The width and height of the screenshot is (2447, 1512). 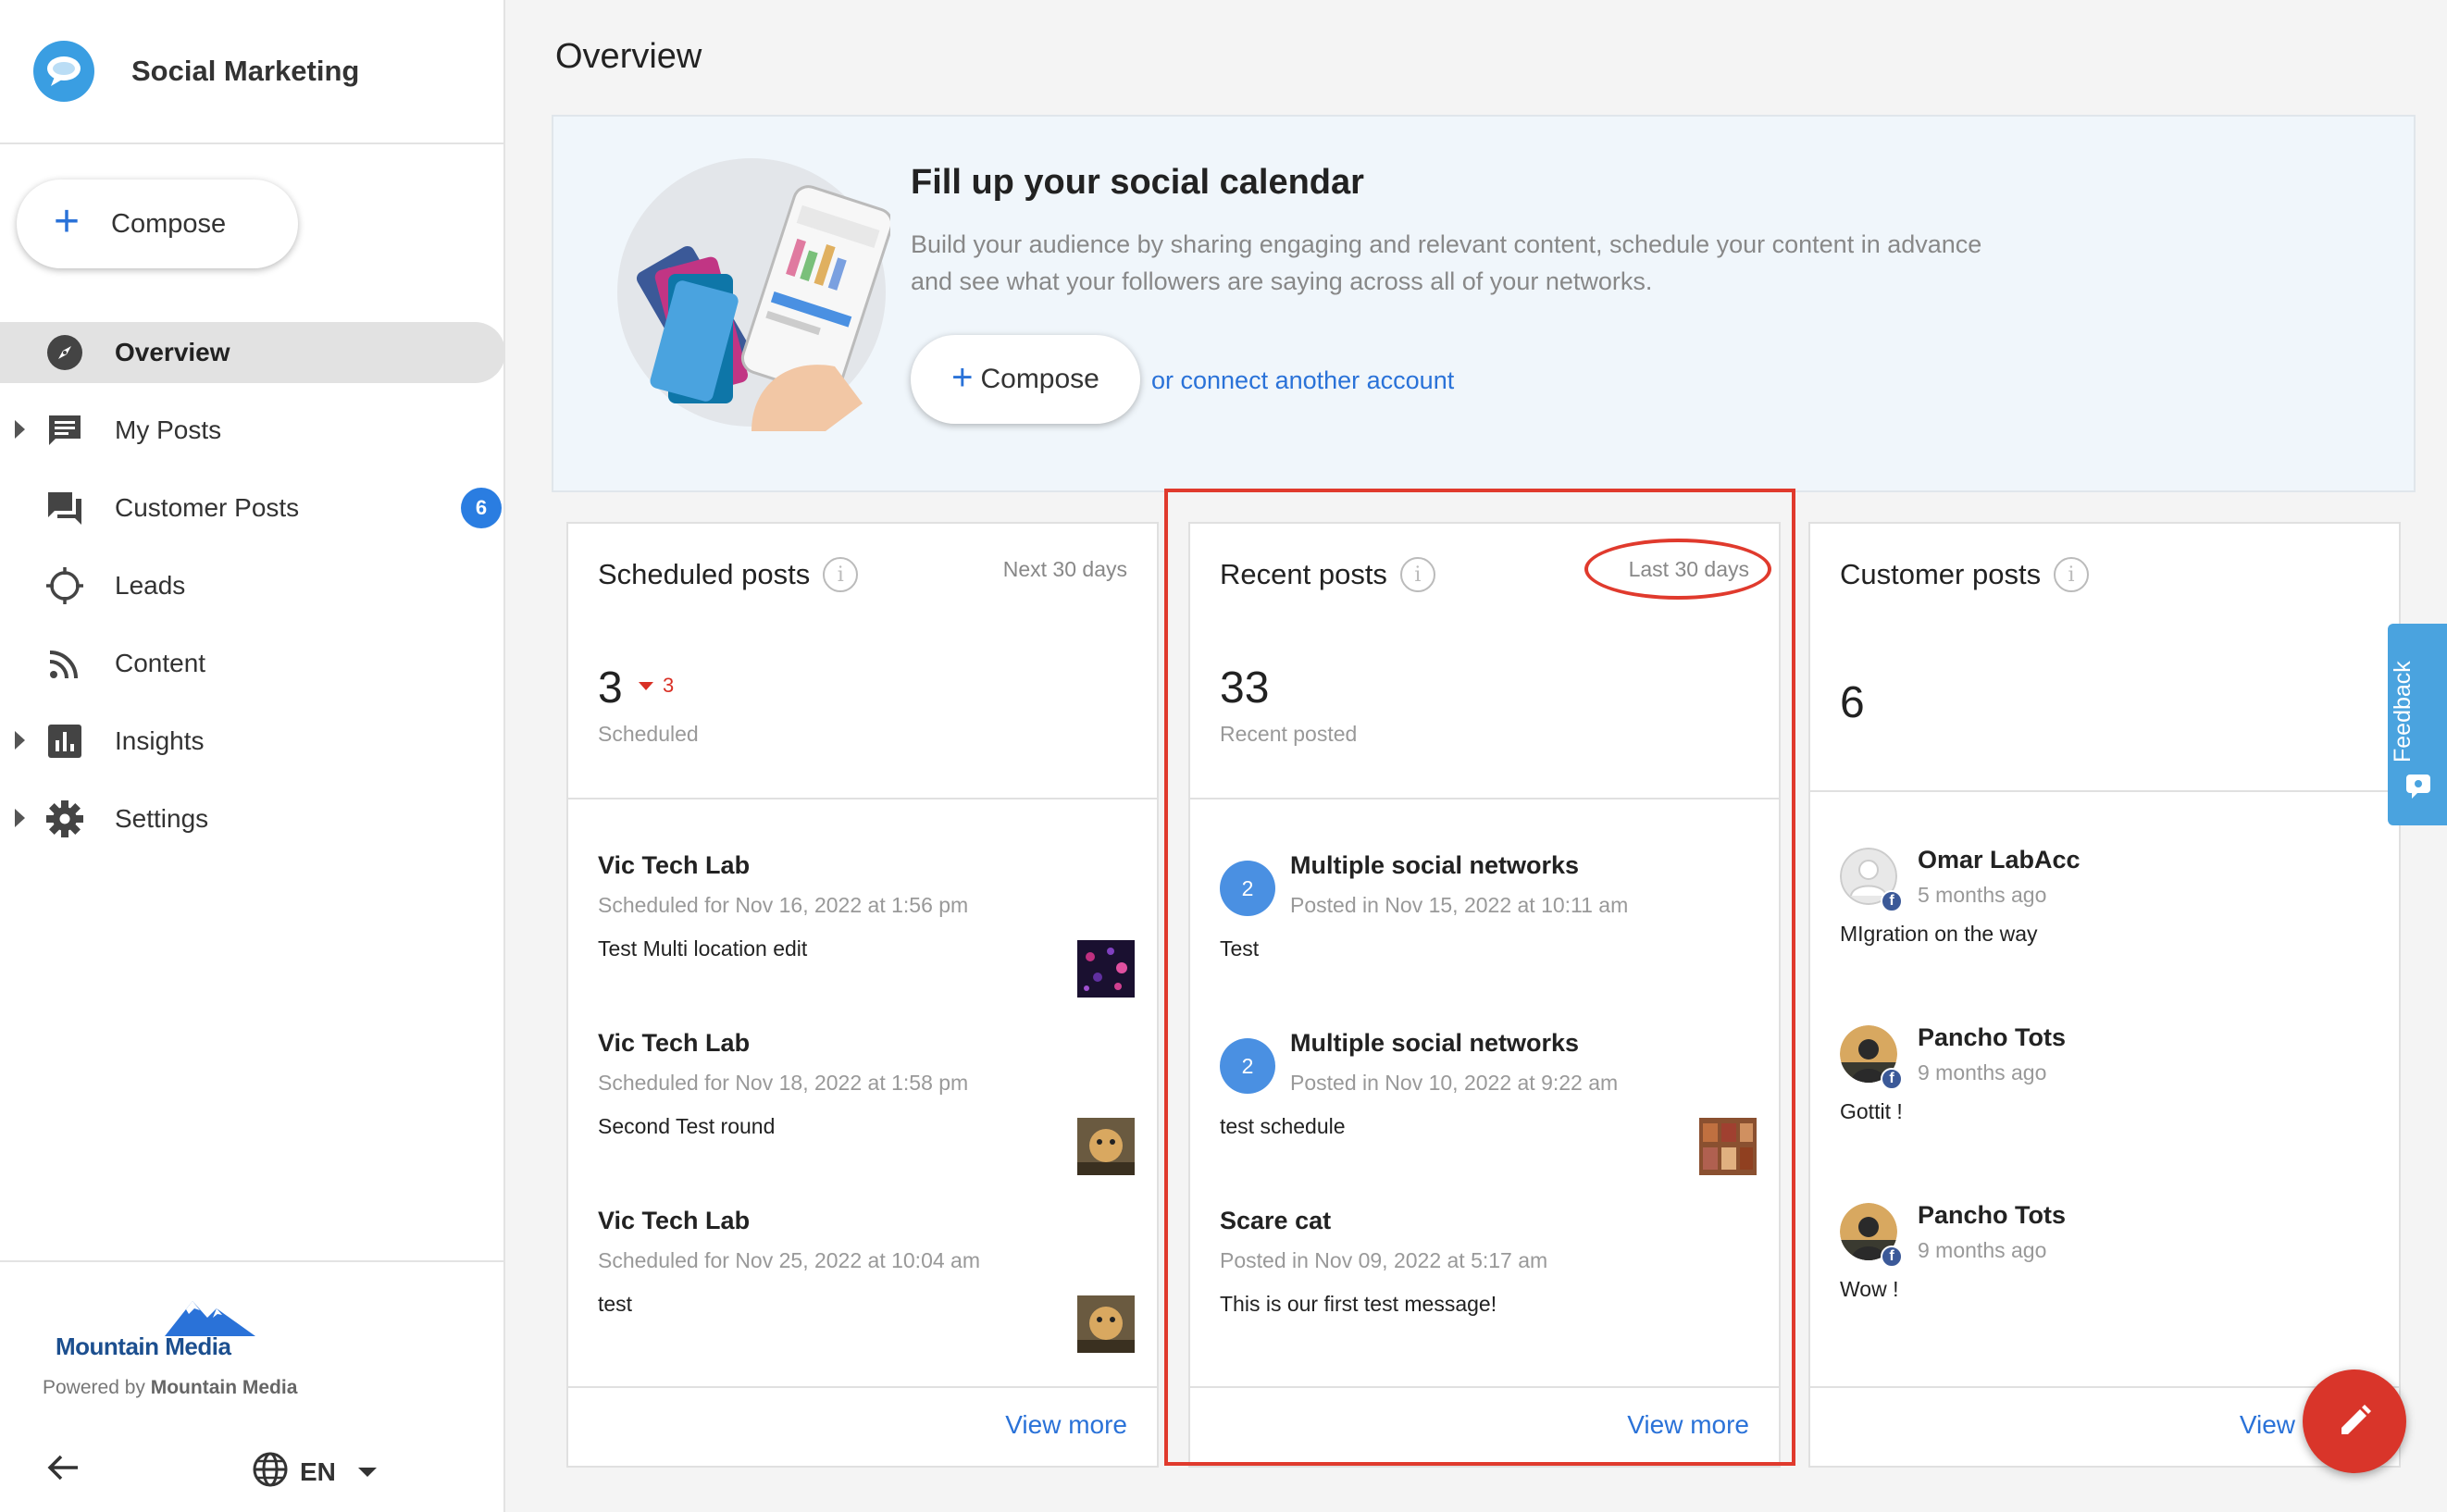 What do you see at coordinates (482, 508) in the screenshot?
I see `customer-posts-count-badge: 6` at bounding box center [482, 508].